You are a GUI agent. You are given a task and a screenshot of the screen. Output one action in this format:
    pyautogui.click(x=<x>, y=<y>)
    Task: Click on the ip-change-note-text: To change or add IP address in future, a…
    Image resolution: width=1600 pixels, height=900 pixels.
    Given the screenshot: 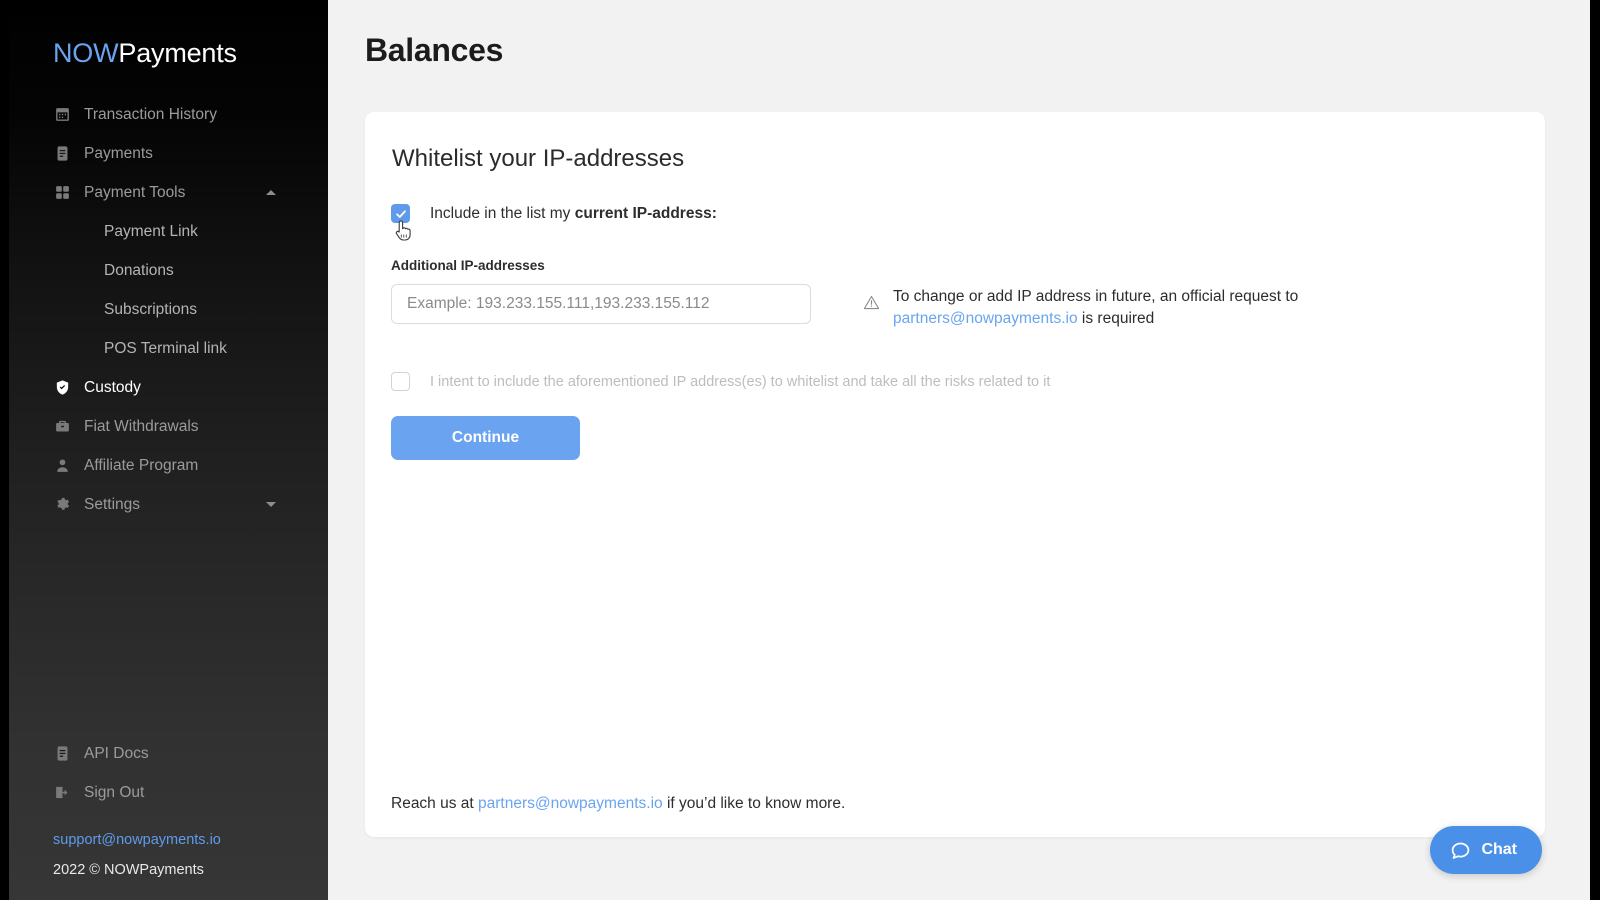 What is the action you would take?
    pyautogui.click(x=1103, y=308)
    